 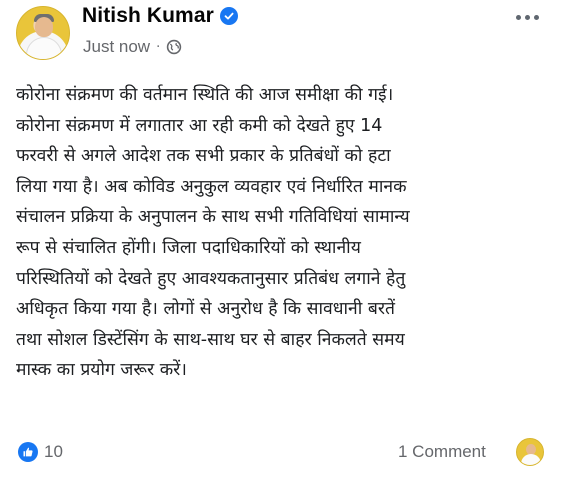 What do you see at coordinates (530, 452) in the screenshot?
I see `commenter-avatar` at bounding box center [530, 452].